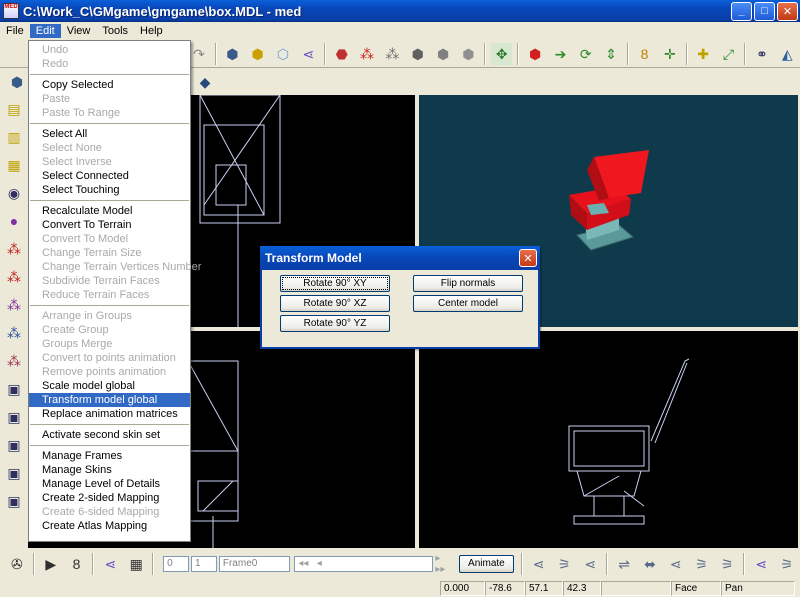  Describe the element at coordinates (539, 564) in the screenshot. I see `anim-tool-1-icon: ⋖` at that location.